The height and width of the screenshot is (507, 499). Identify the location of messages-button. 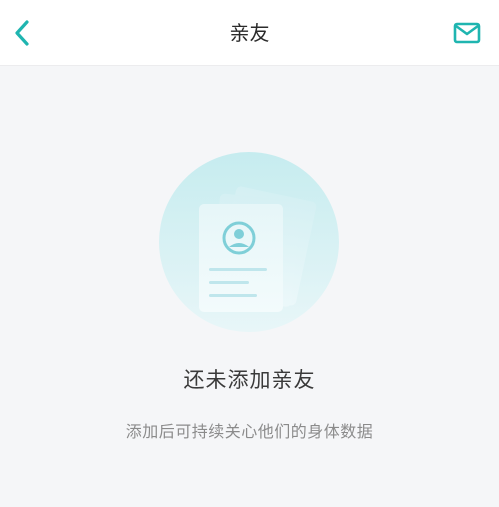
(467, 33).